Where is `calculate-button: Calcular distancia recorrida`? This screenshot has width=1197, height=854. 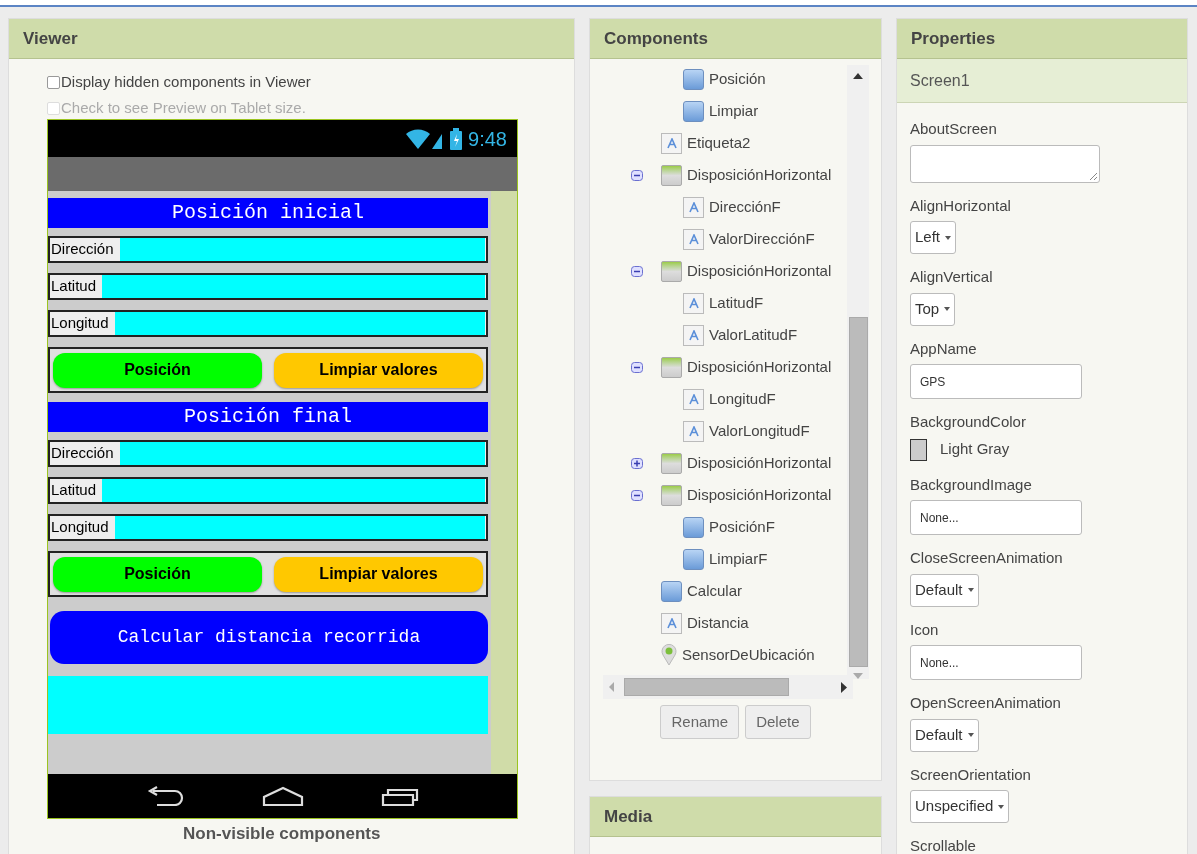
calculate-button: Calcular distancia recorrida is located at coordinates (269, 637).